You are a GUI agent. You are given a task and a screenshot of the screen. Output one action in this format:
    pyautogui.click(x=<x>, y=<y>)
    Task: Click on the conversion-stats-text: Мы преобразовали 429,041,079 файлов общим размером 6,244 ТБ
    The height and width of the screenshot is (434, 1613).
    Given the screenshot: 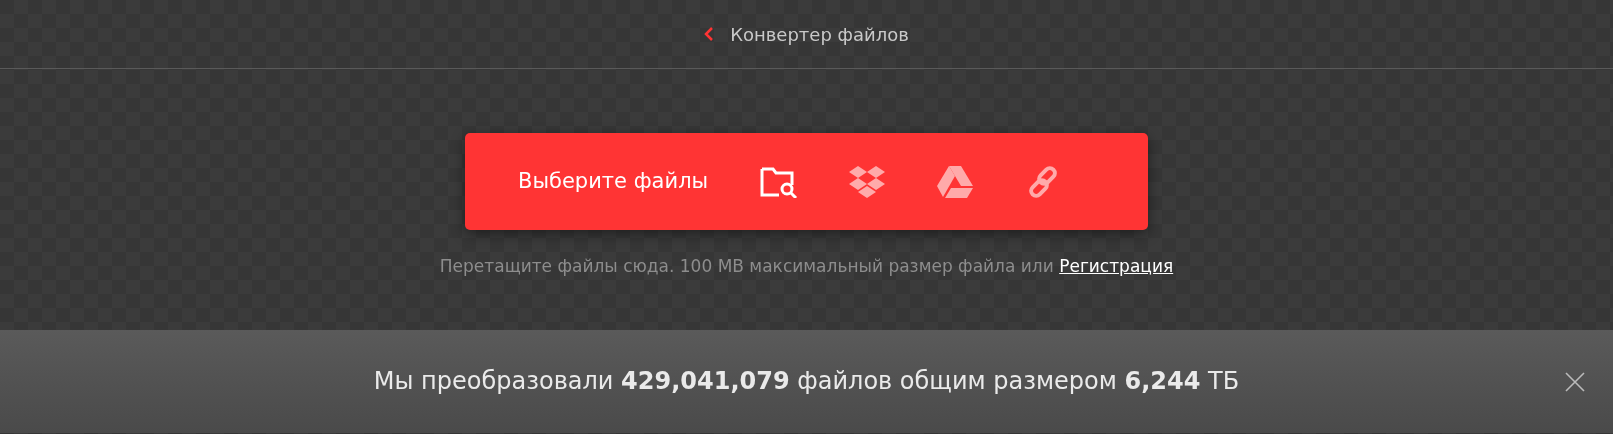 What is the action you would take?
    pyautogui.click(x=806, y=381)
    